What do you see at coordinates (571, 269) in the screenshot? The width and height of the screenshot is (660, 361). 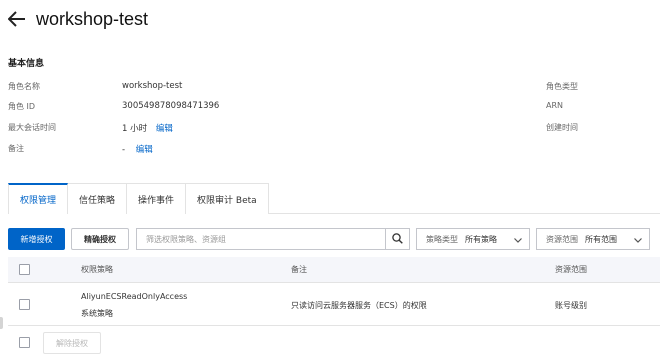 I see `column-scope: 资源范围` at bounding box center [571, 269].